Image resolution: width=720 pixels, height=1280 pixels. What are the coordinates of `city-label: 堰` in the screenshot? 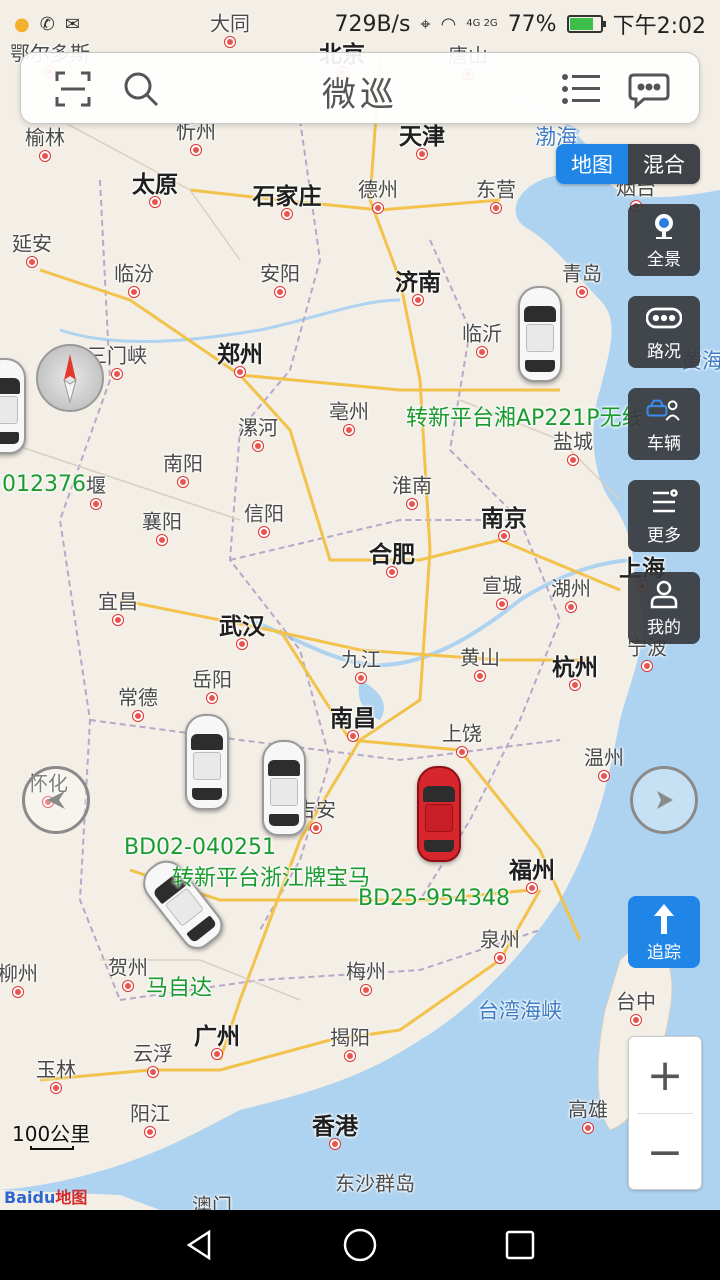 It's located at (96, 485).